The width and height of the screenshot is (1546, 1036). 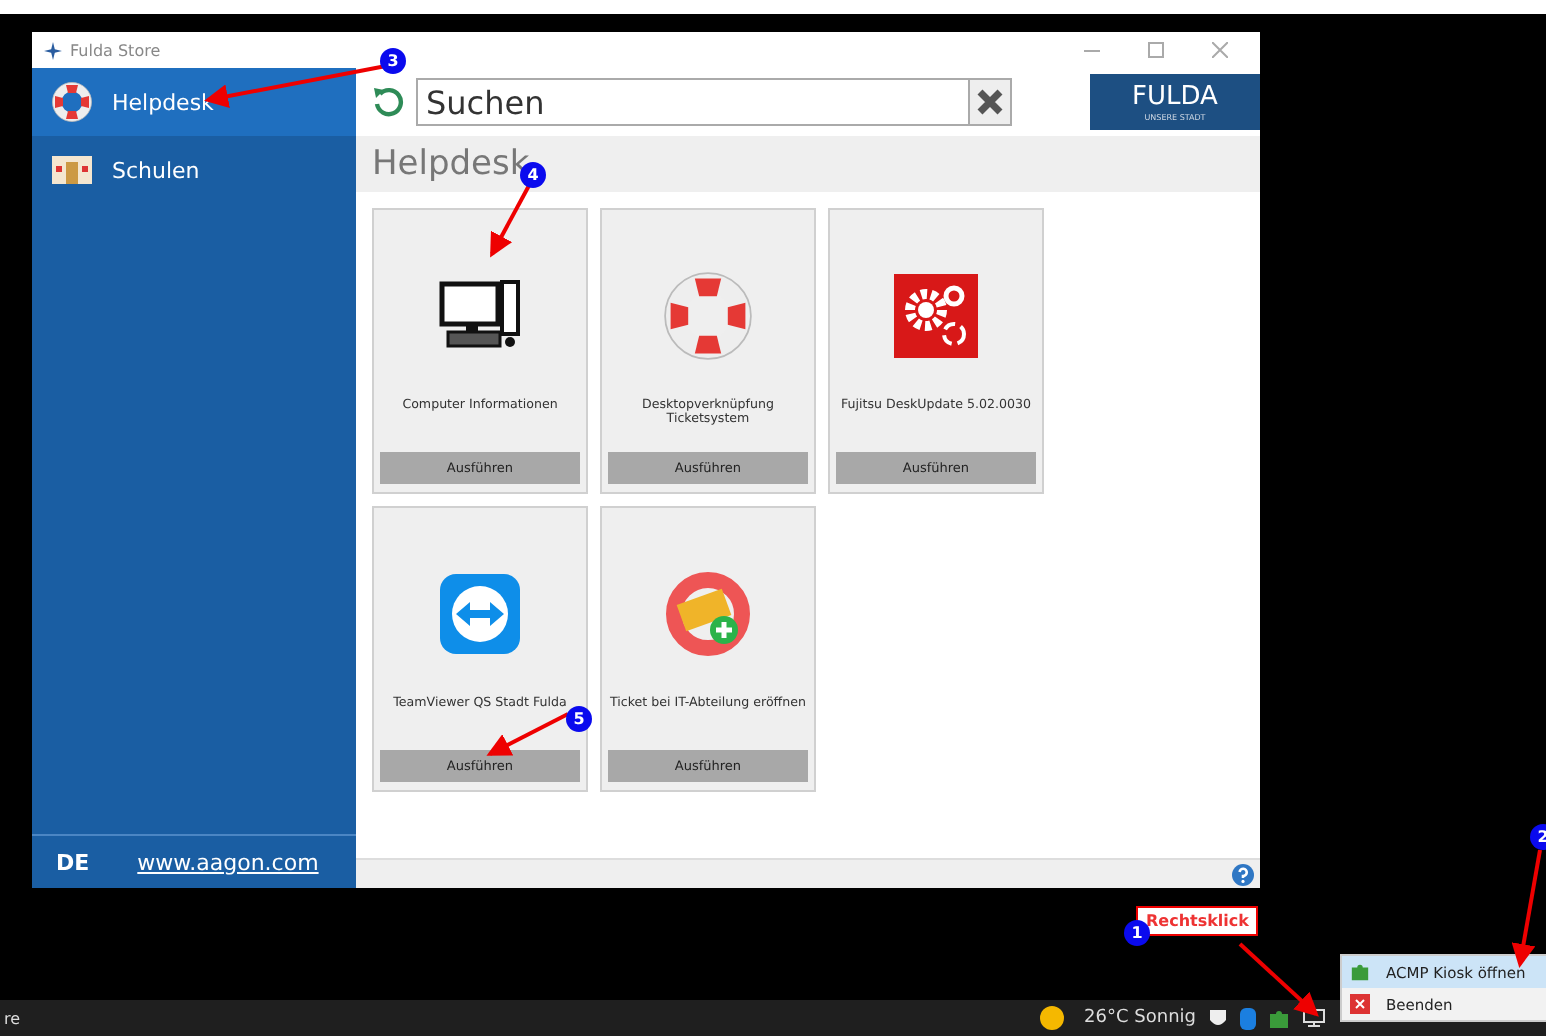 What do you see at coordinates (1052, 1018) in the screenshot?
I see `sun-icon` at bounding box center [1052, 1018].